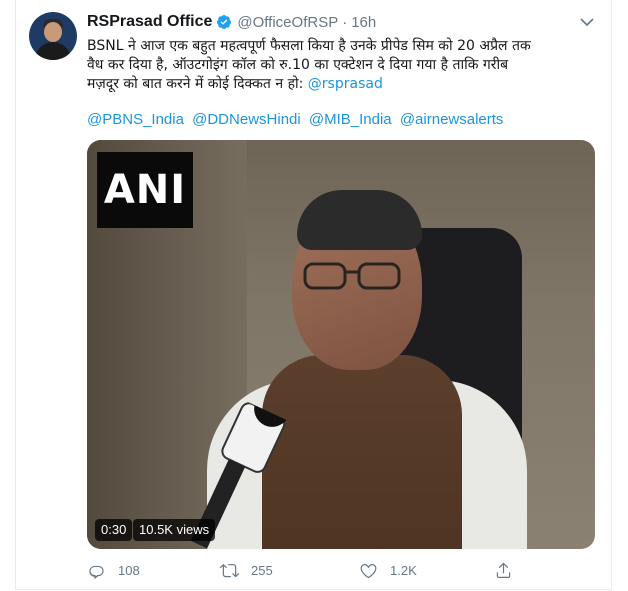  What do you see at coordinates (113, 570) in the screenshot?
I see `reply-button: 108` at bounding box center [113, 570].